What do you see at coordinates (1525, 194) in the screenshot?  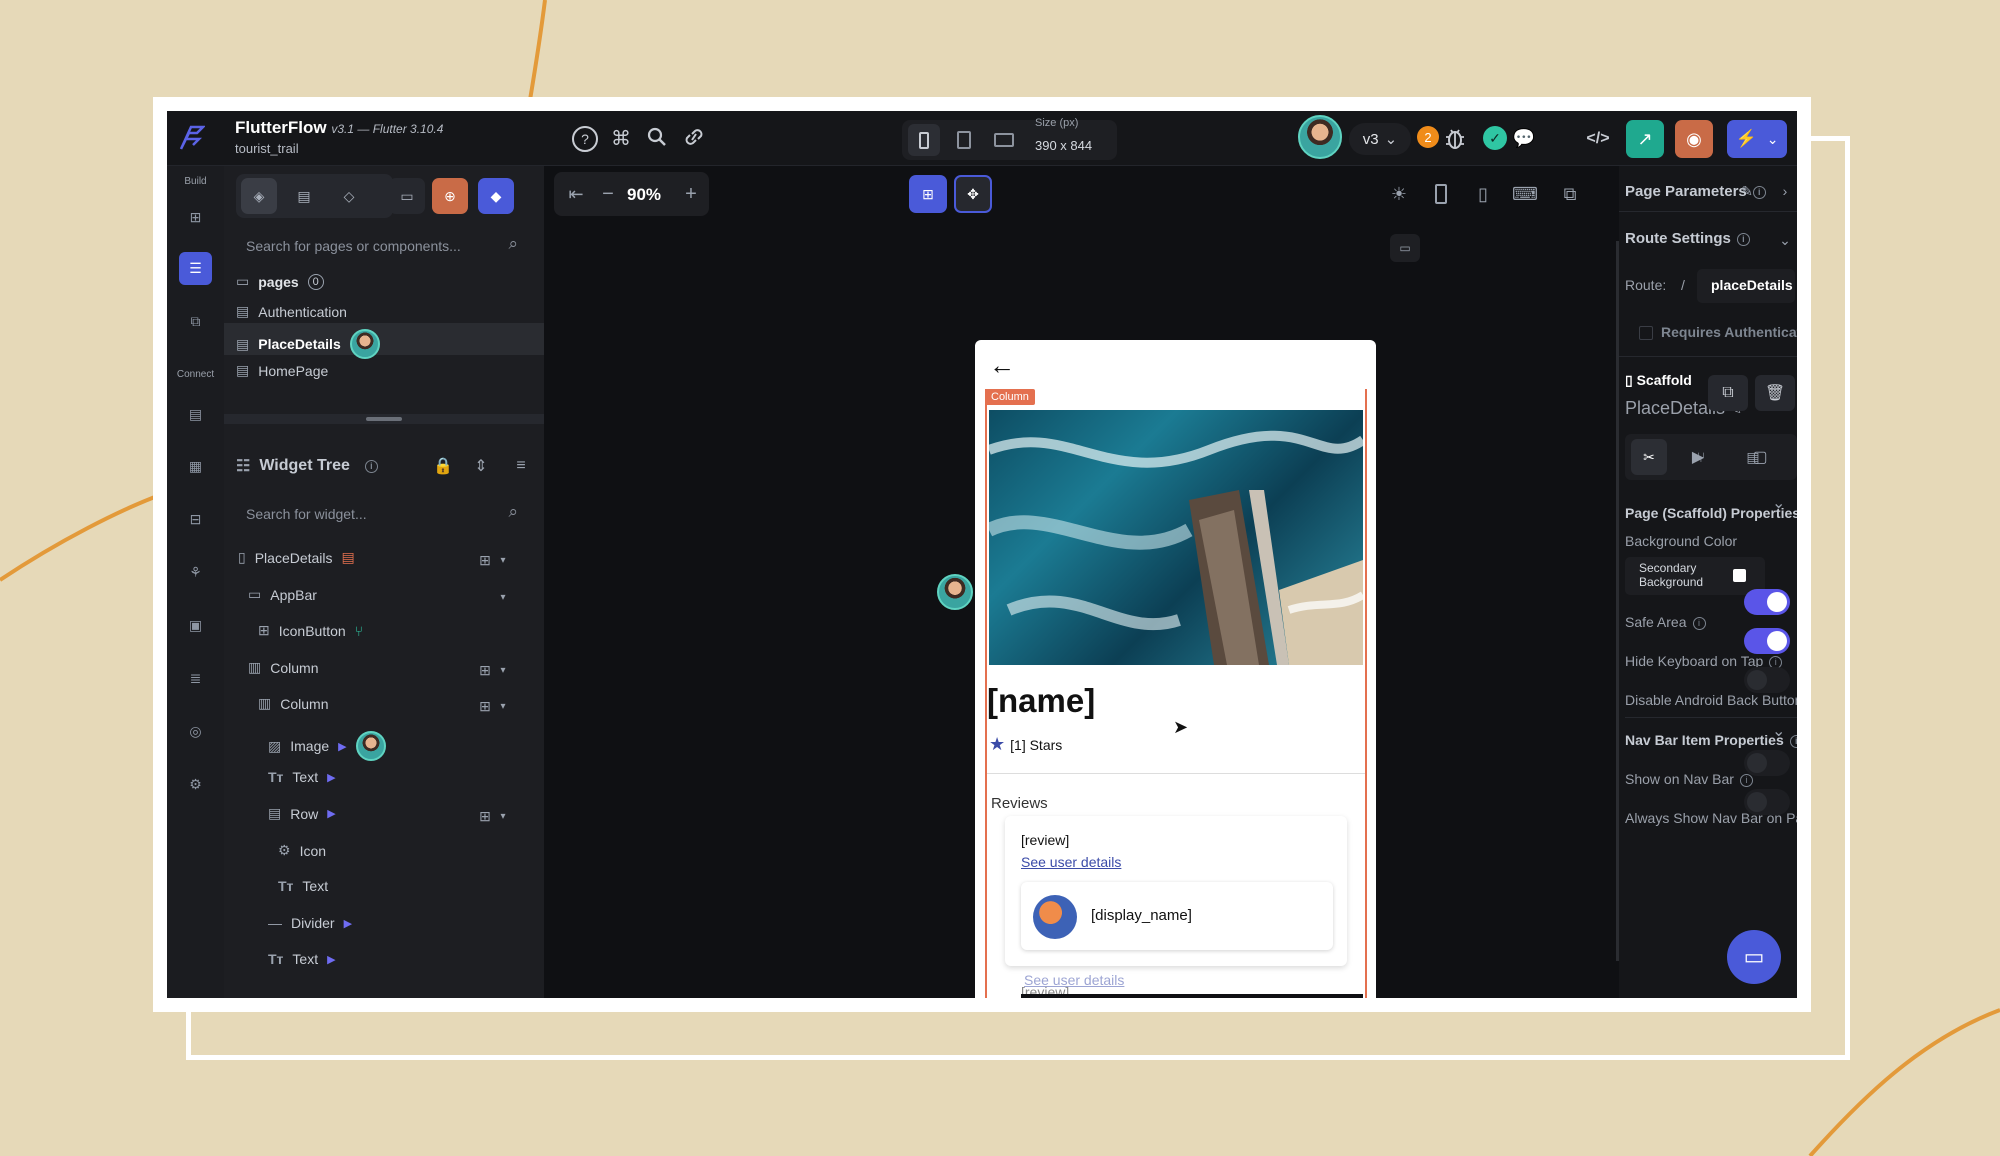 I see `keyboard-icon: ⌨` at bounding box center [1525, 194].